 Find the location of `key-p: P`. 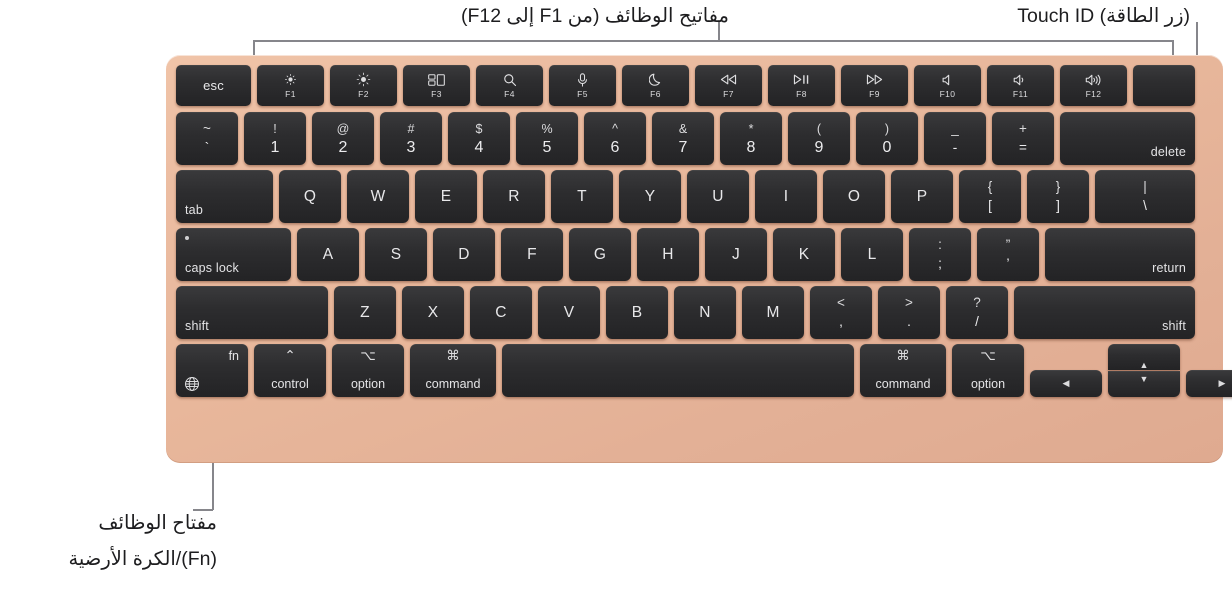

key-p: P is located at coordinates (922, 196).